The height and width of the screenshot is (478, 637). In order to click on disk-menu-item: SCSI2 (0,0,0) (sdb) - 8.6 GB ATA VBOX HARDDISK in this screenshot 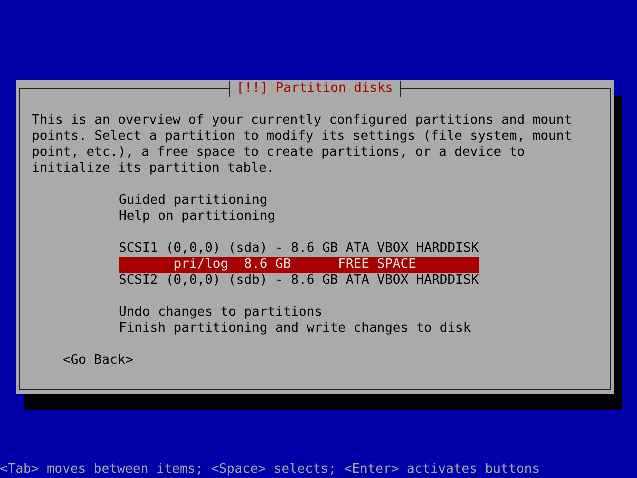, I will do `click(299, 281)`.